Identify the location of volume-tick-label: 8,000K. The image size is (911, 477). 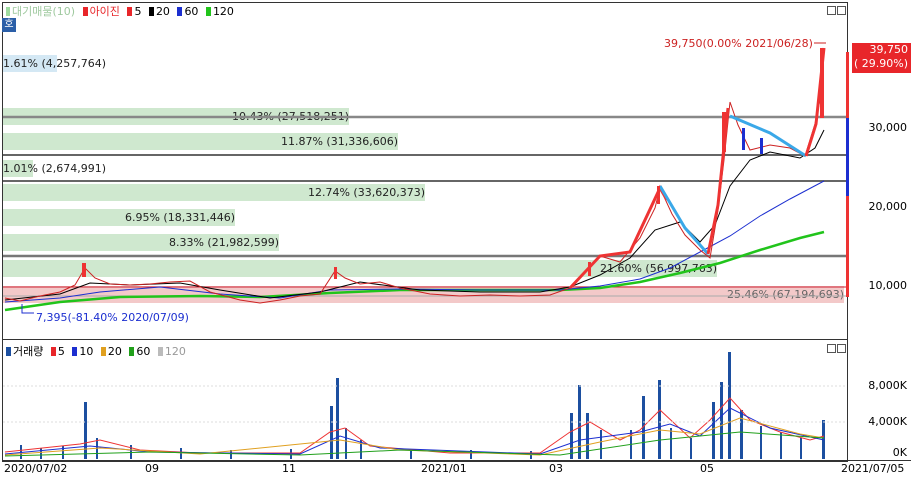
(887, 385).